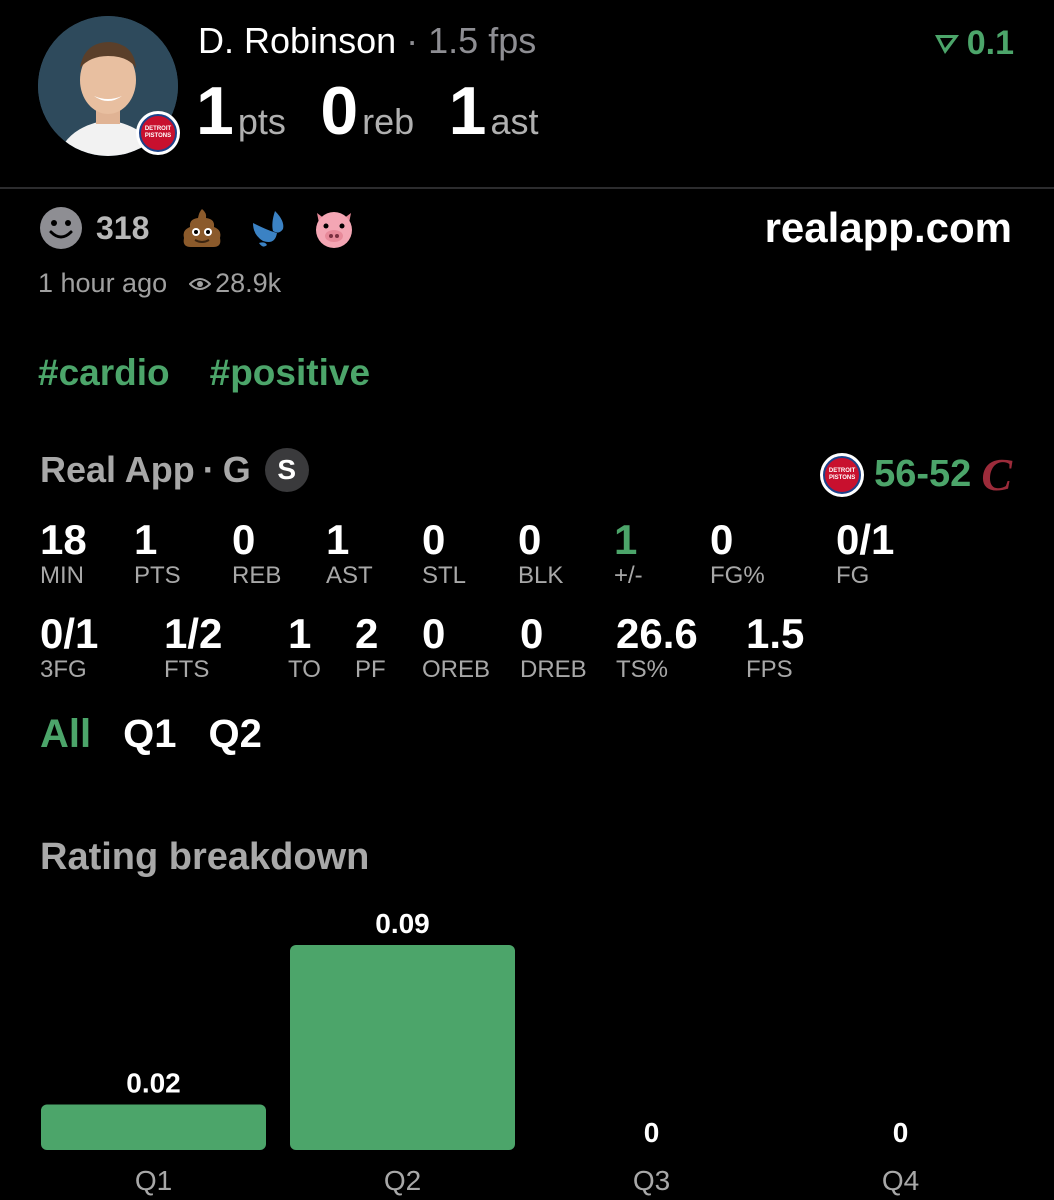  Describe the element at coordinates (349, 575) in the screenshot. I see `stat-label: AST` at that location.